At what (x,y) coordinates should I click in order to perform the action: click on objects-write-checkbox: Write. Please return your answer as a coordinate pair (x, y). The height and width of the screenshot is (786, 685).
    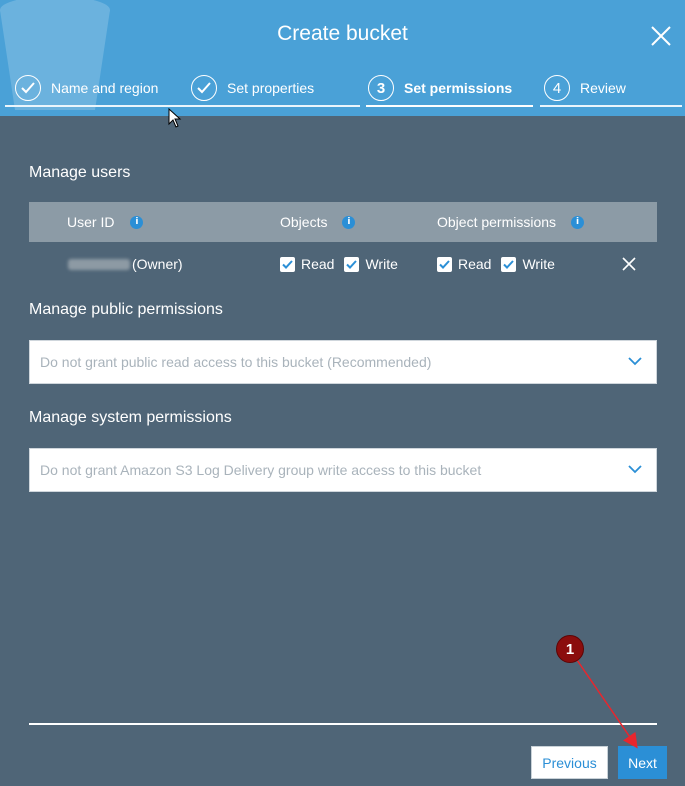
    Looking at the image, I should click on (371, 264).